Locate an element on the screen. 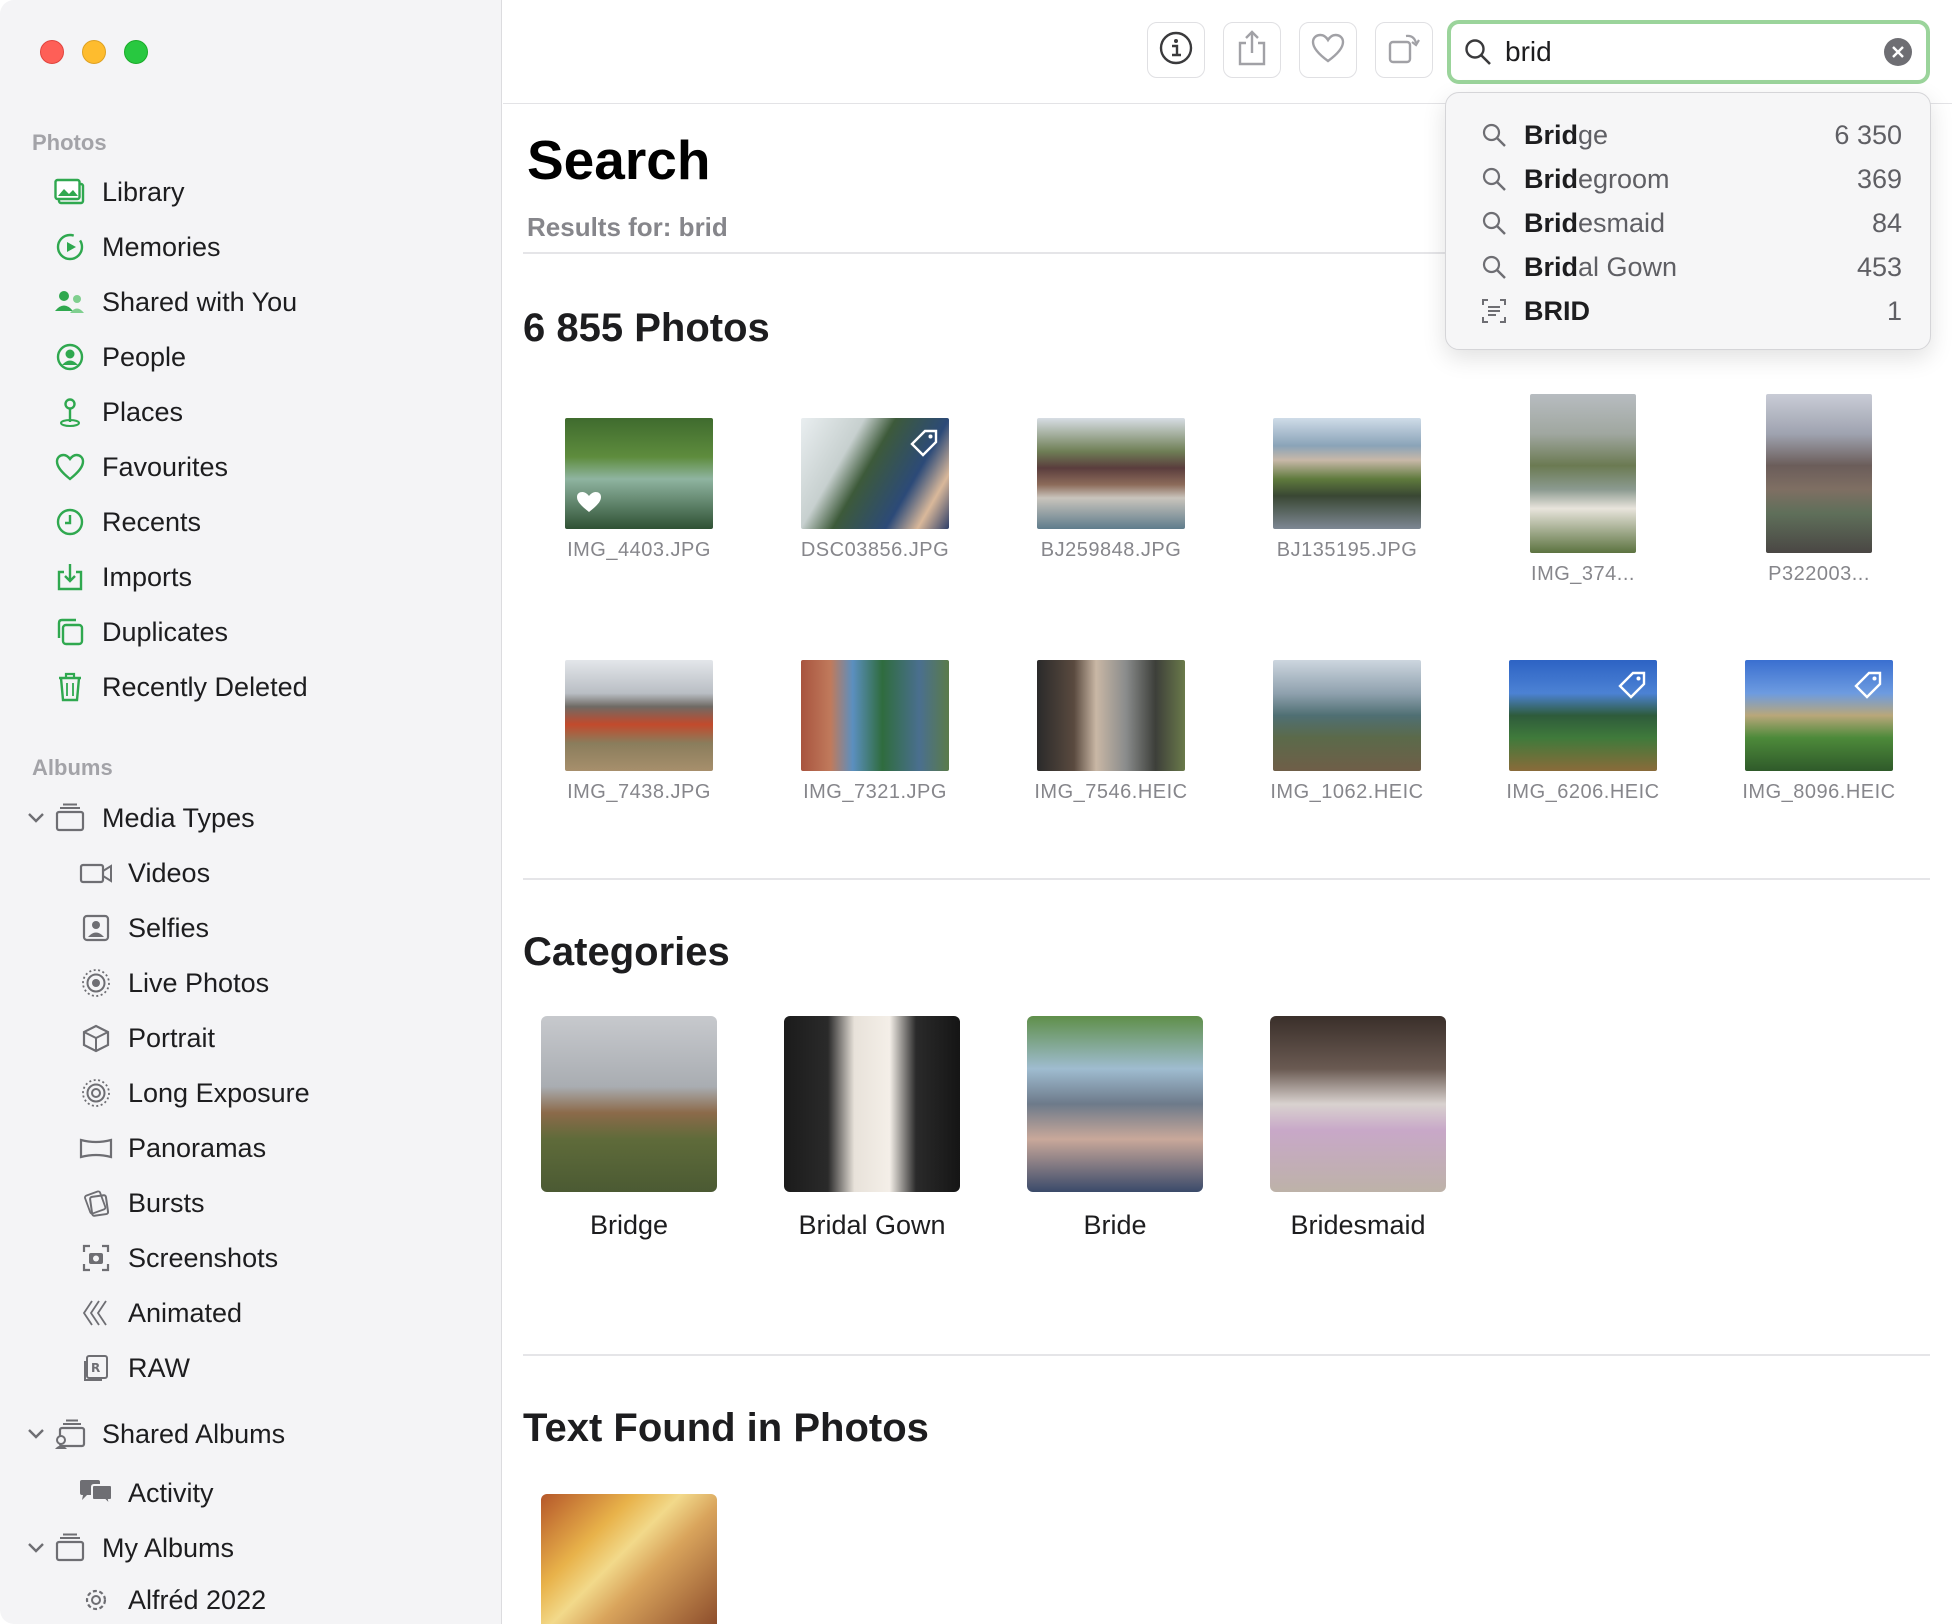 The image size is (1952, 1624). clear-search-button is located at coordinates (1898, 52).